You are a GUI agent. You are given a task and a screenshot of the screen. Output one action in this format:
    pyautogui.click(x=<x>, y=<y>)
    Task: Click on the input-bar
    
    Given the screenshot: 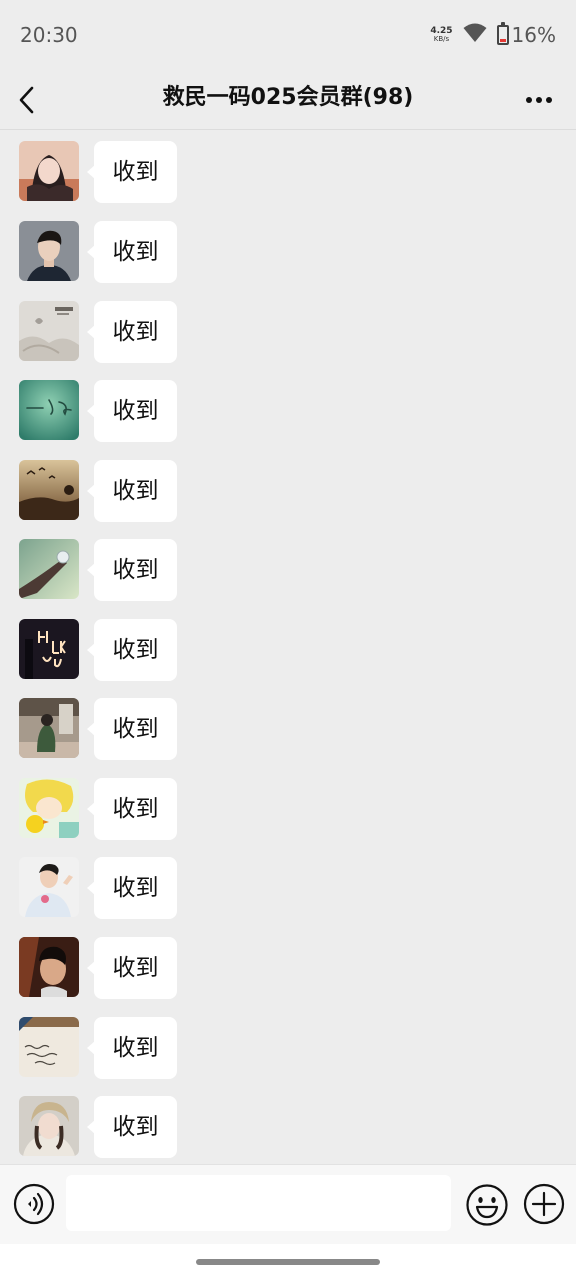 What is the action you would take?
    pyautogui.click(x=288, y=1204)
    